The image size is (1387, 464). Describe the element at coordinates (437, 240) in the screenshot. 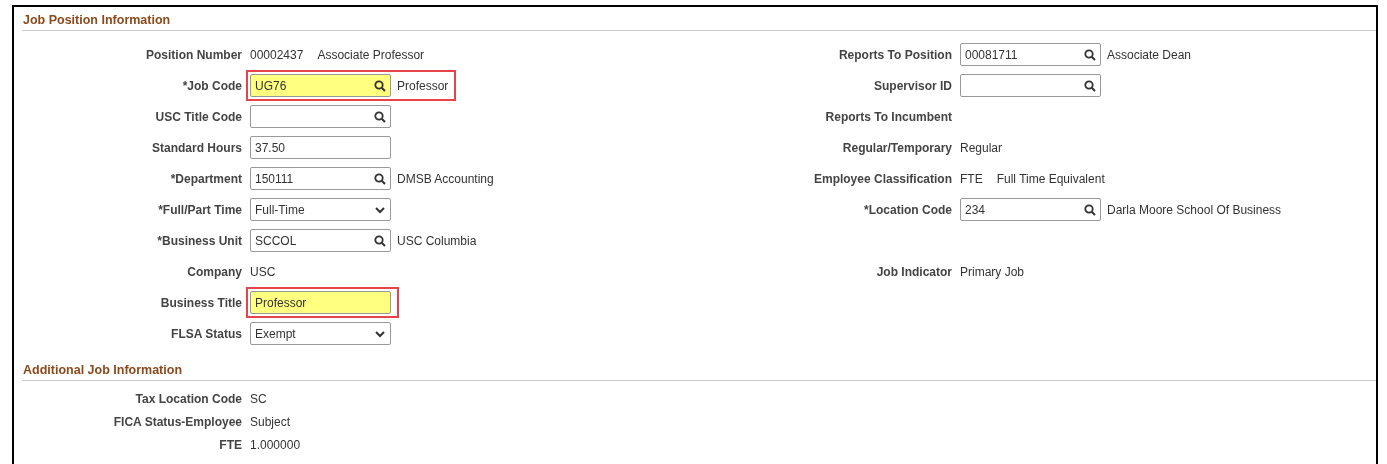

I see `field-description: USC Columbia` at that location.